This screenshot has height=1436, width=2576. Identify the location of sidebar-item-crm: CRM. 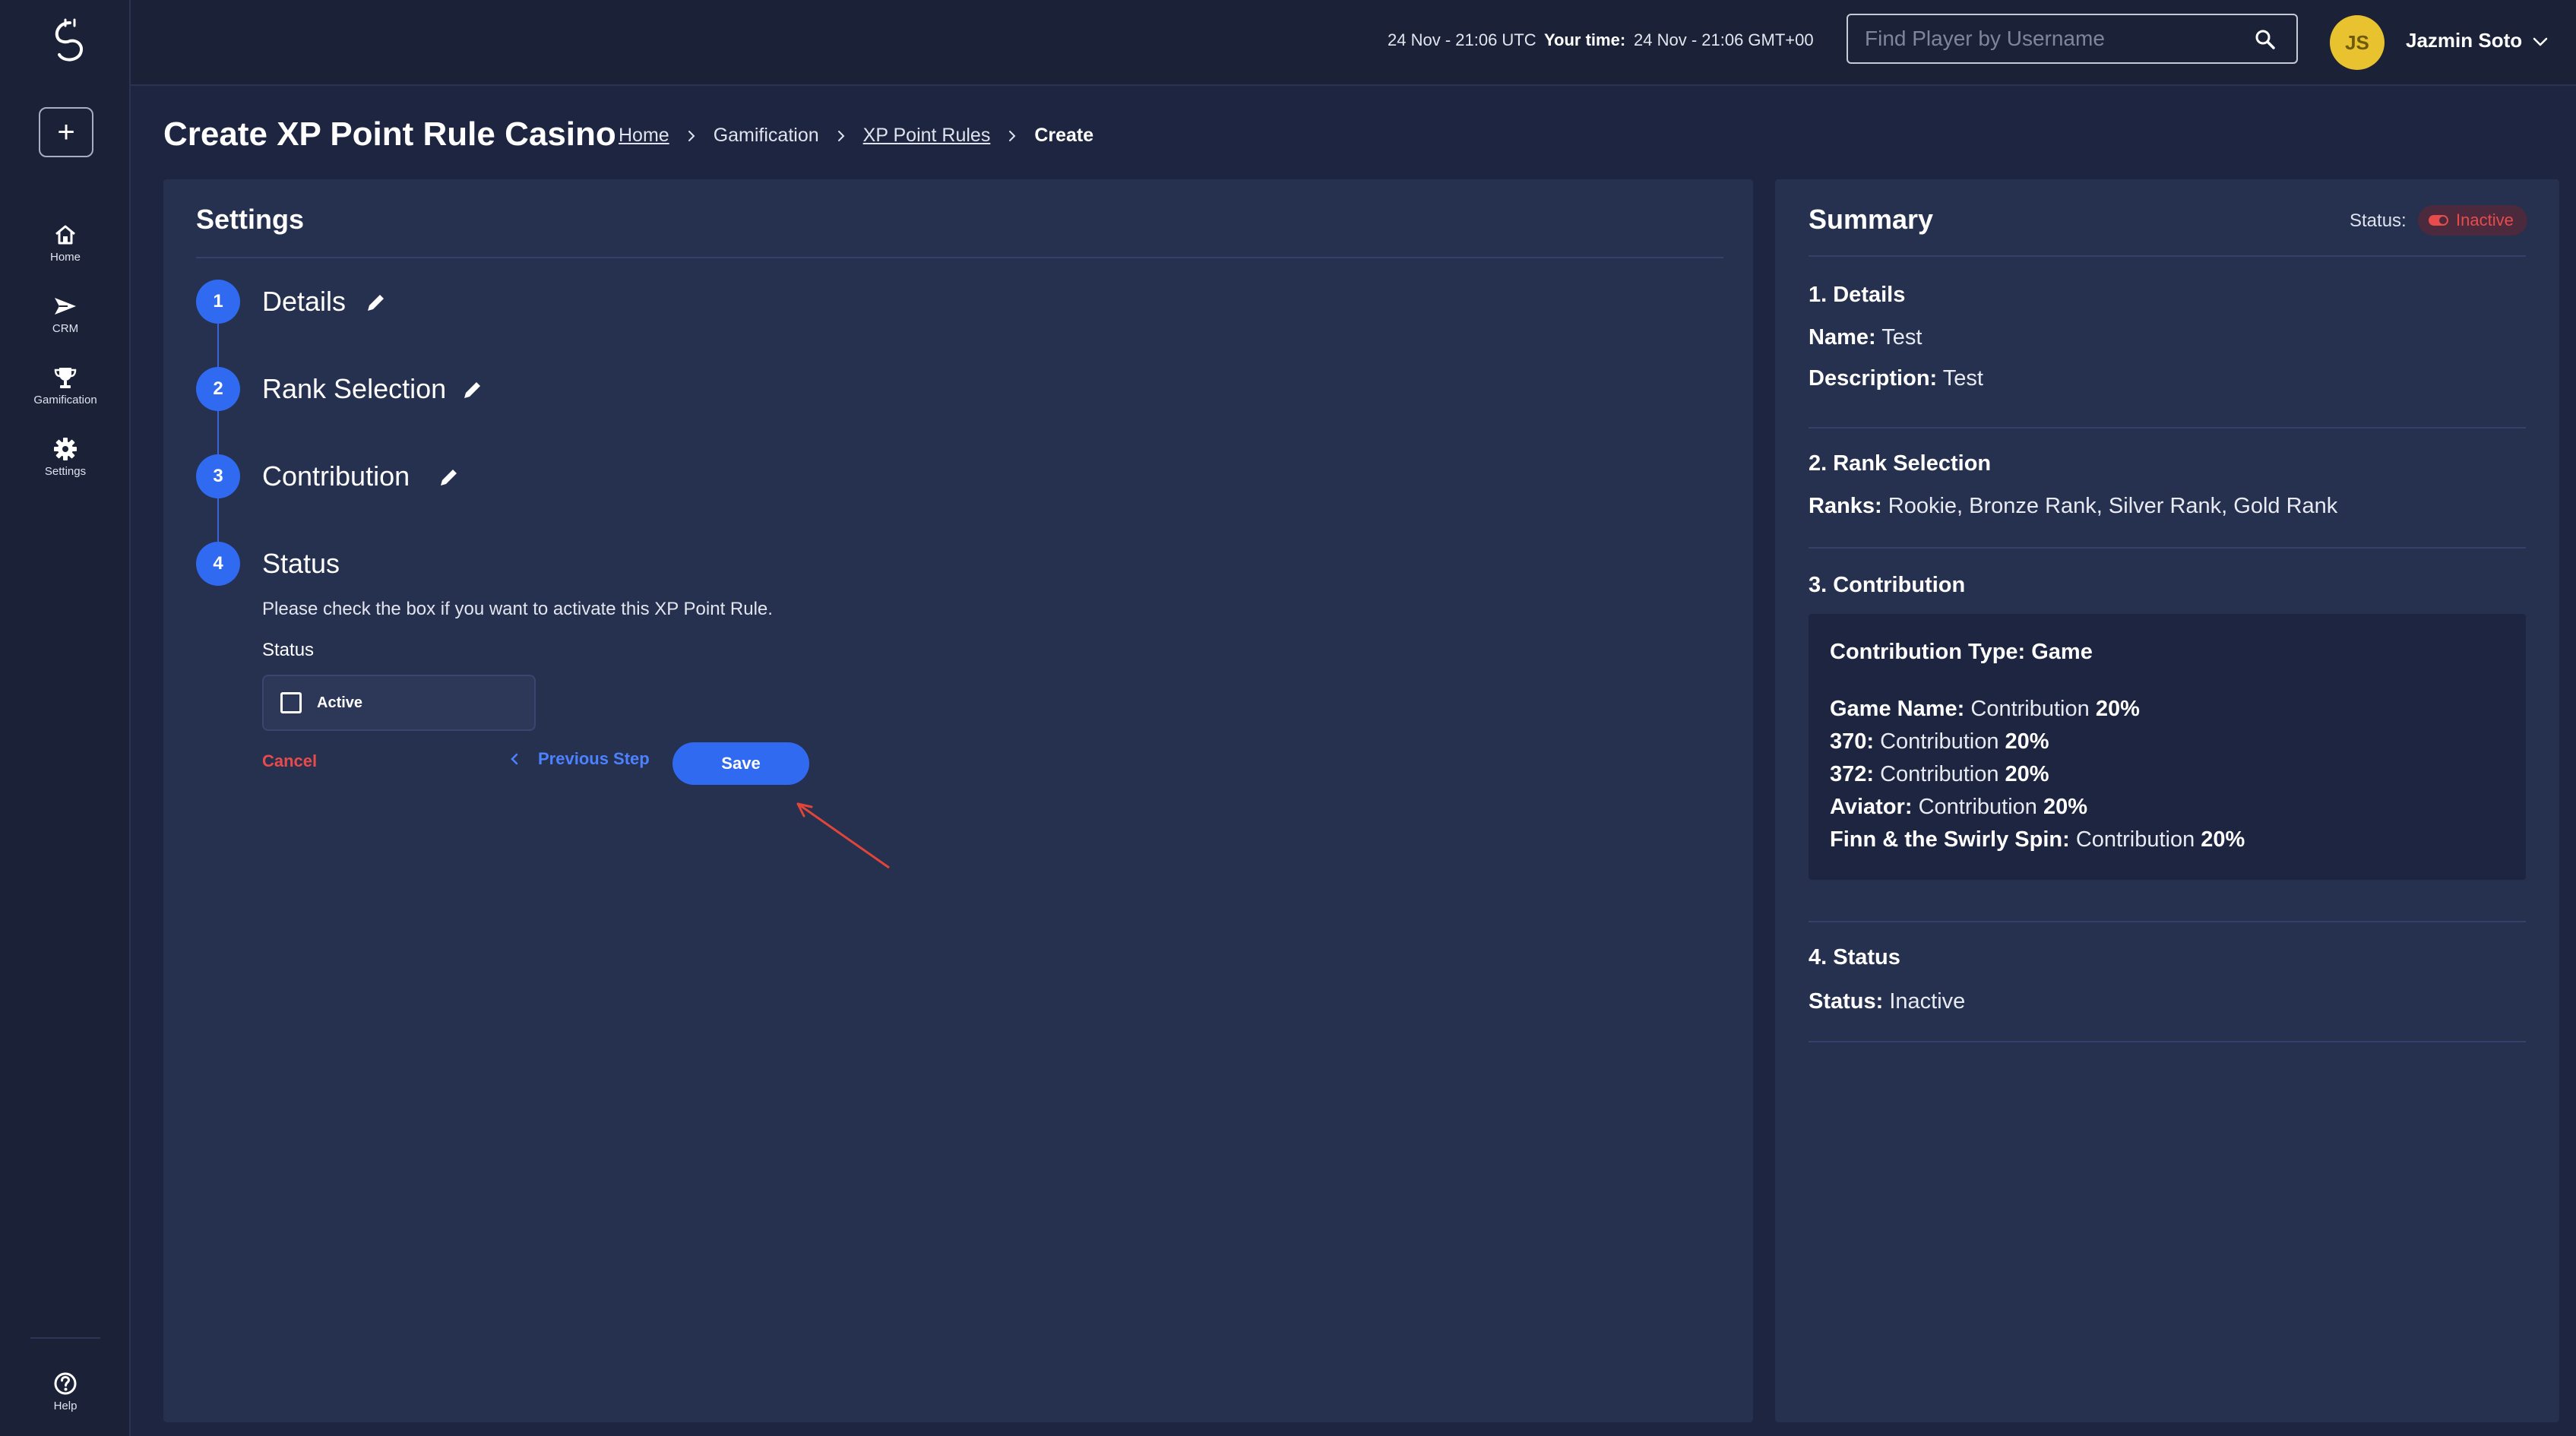
(65, 314).